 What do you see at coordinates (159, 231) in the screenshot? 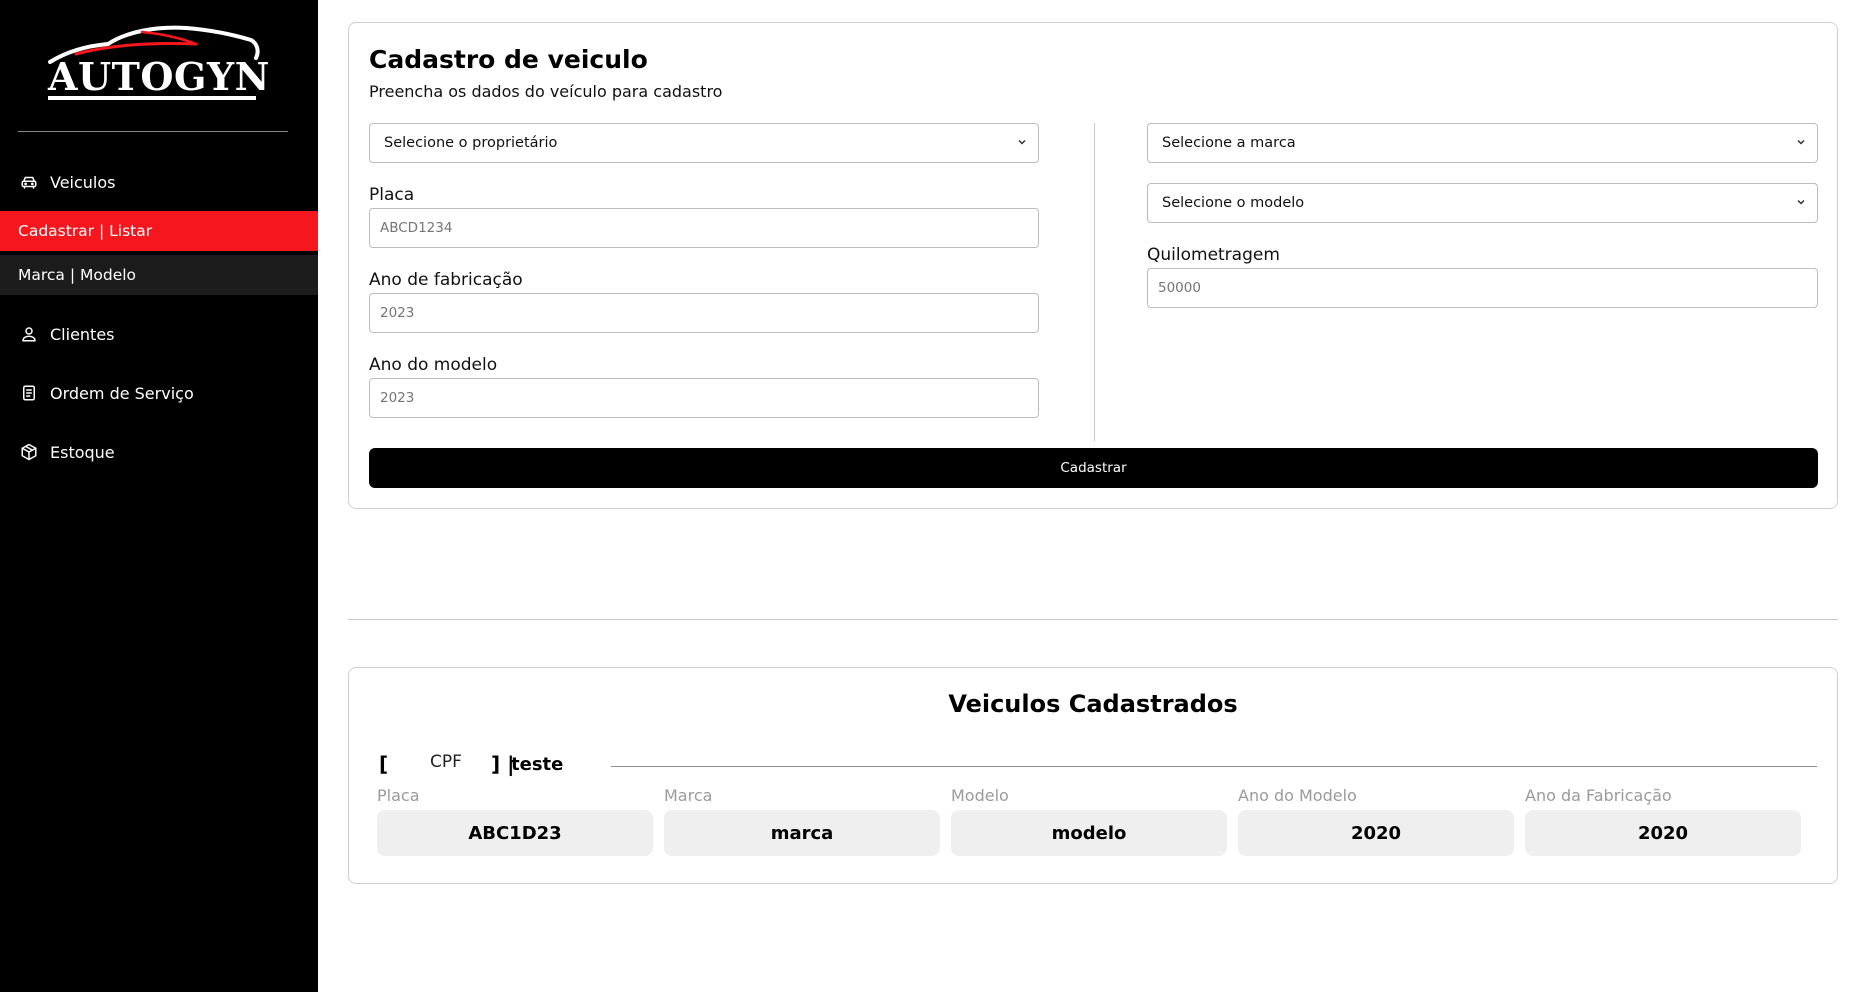
I see `sidebar-subitem-cadastrar-listar: Cadastrar | Listar` at bounding box center [159, 231].